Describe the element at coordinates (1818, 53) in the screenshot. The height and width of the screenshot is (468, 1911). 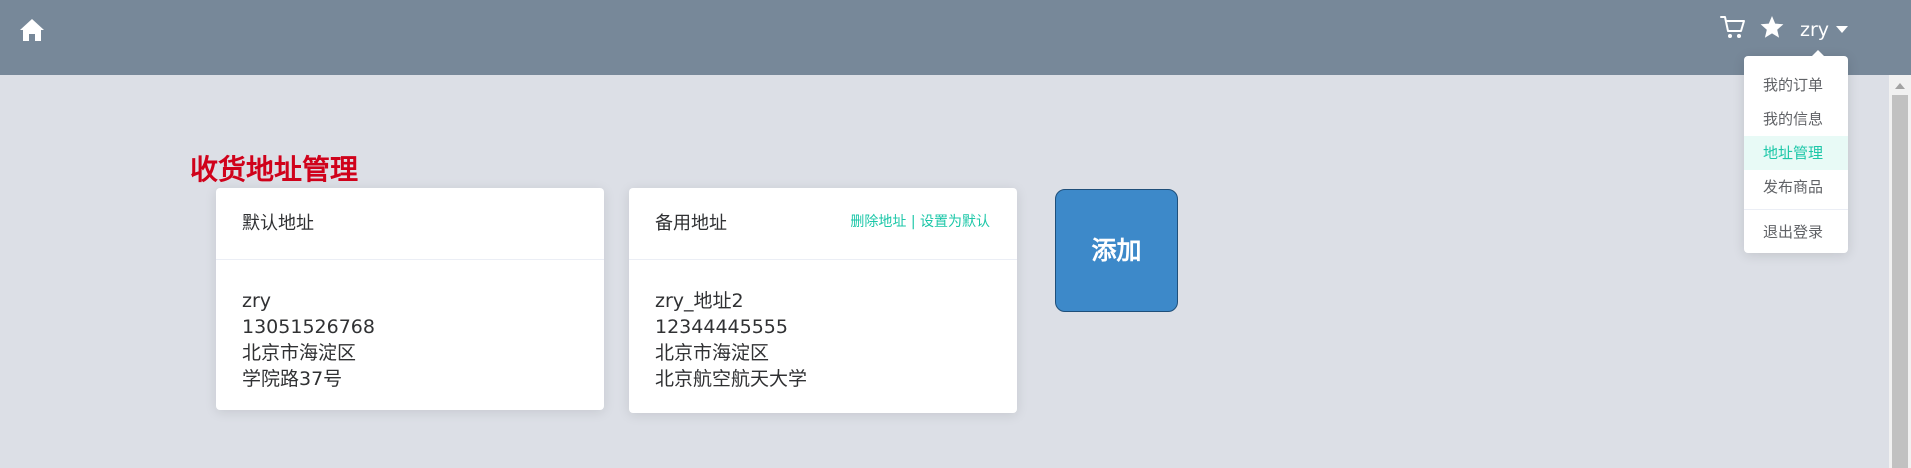
I see `dropdown-arrow` at that location.